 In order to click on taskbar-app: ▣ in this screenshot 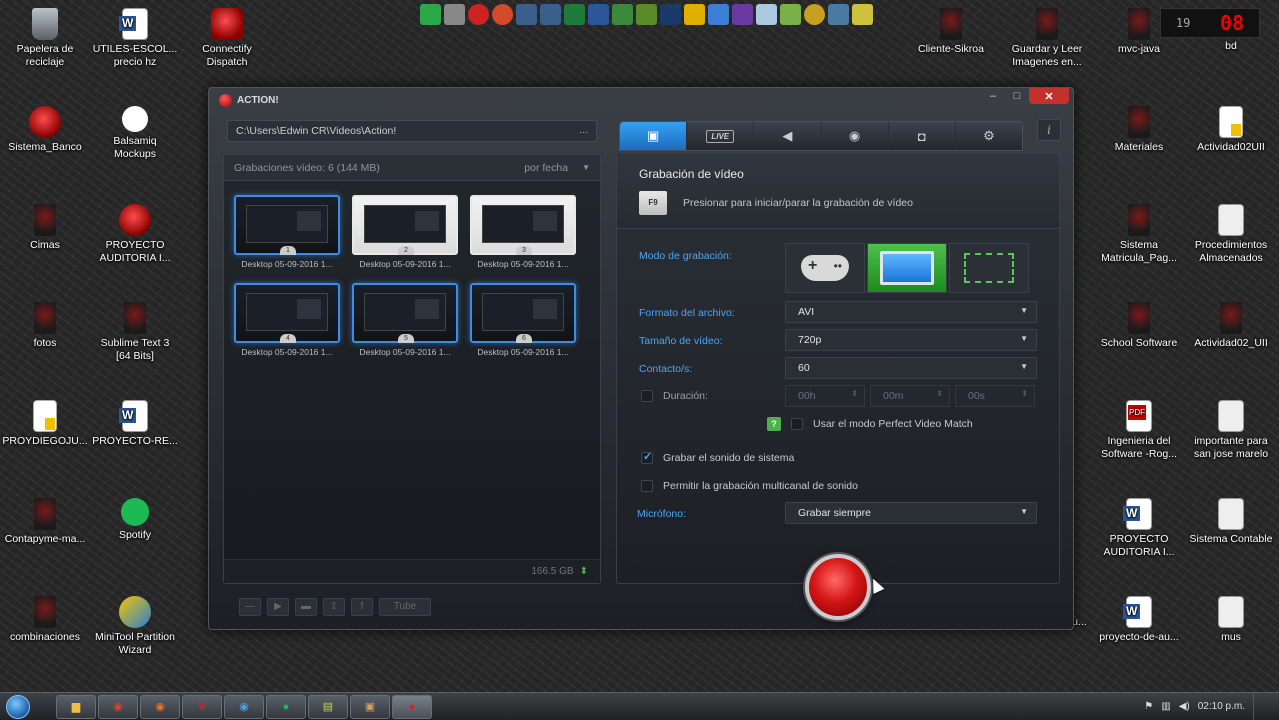, I will do `click(370, 706)`.